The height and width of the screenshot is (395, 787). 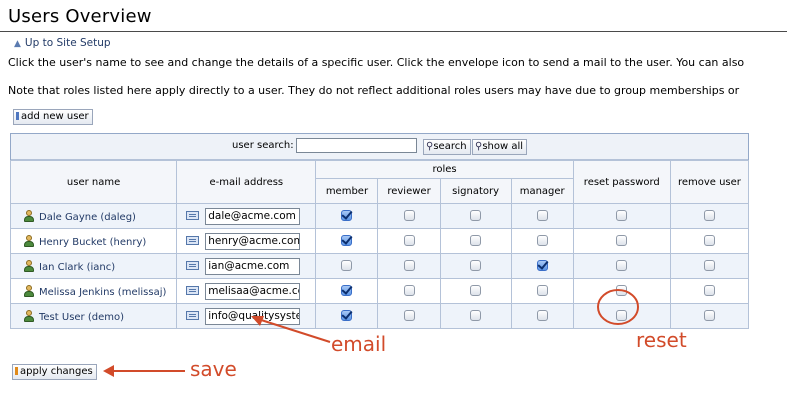 What do you see at coordinates (618, 307) in the screenshot?
I see `reset-highlight-circle` at bounding box center [618, 307].